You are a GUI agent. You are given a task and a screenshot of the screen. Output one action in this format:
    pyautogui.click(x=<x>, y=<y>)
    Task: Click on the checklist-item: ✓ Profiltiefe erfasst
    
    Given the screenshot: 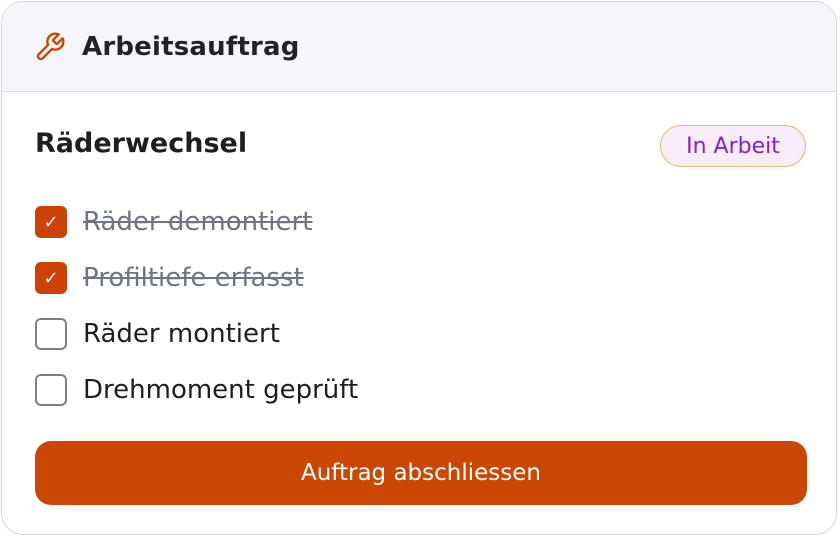 What is the action you would take?
    pyautogui.click(x=196, y=278)
    